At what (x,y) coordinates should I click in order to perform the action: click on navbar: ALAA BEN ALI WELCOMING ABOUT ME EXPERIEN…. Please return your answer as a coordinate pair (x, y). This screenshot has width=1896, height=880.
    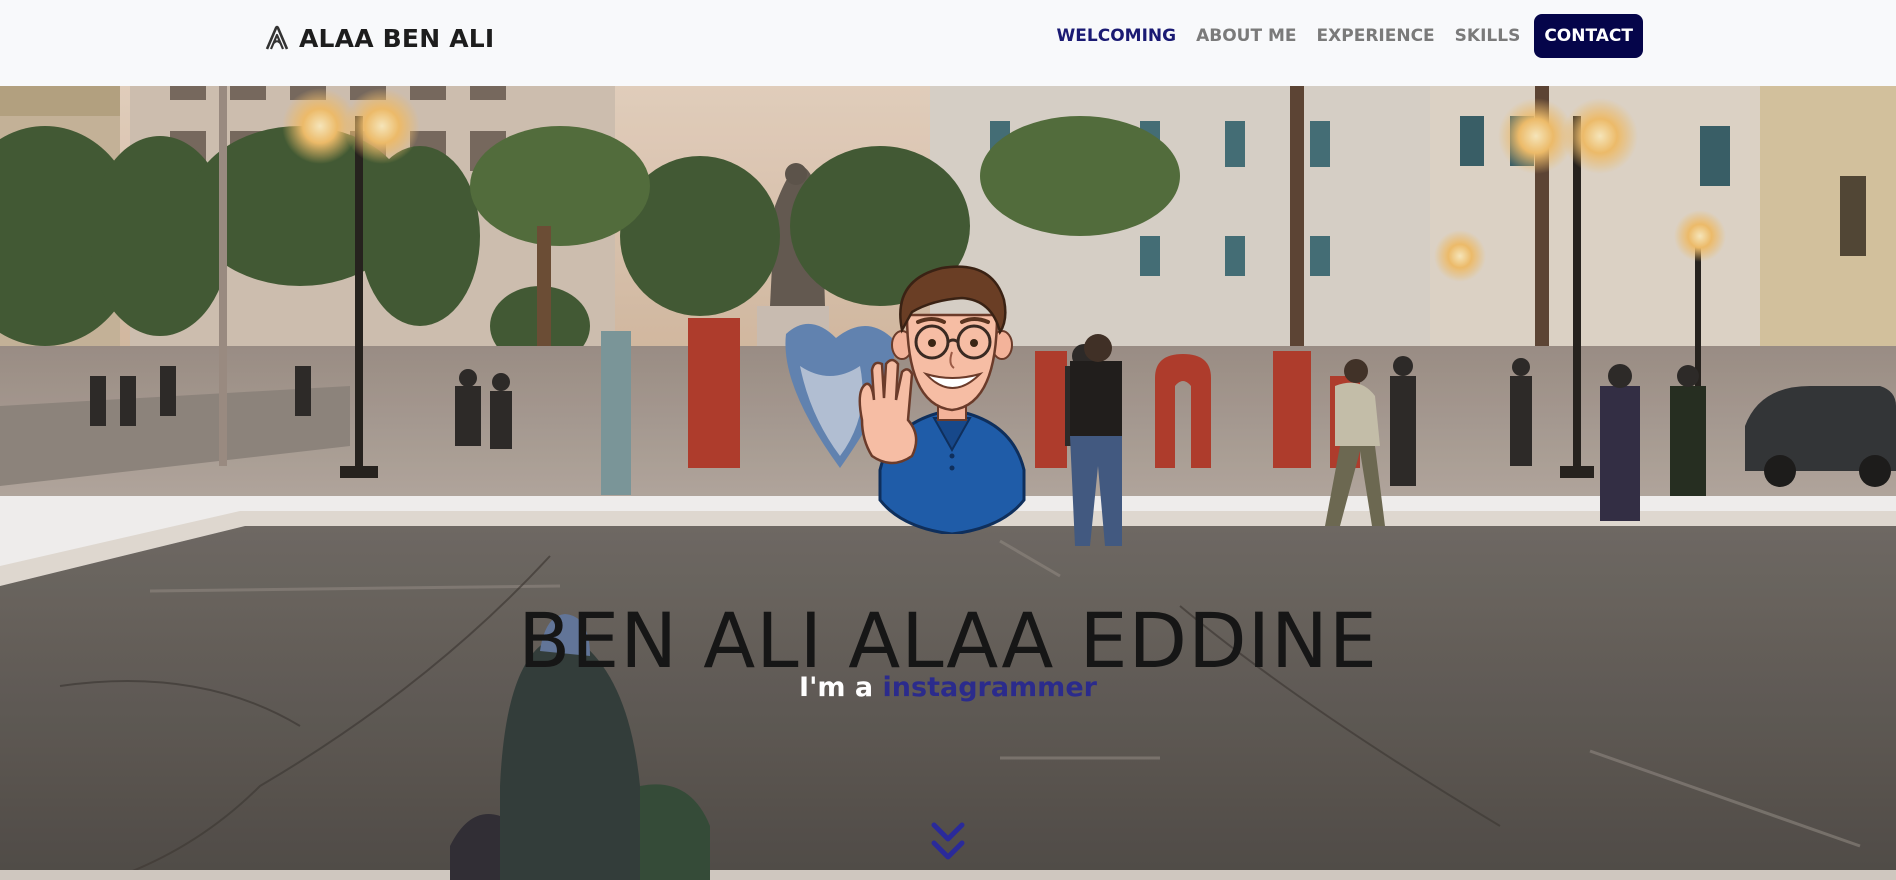
    Looking at the image, I should click on (948, 43).